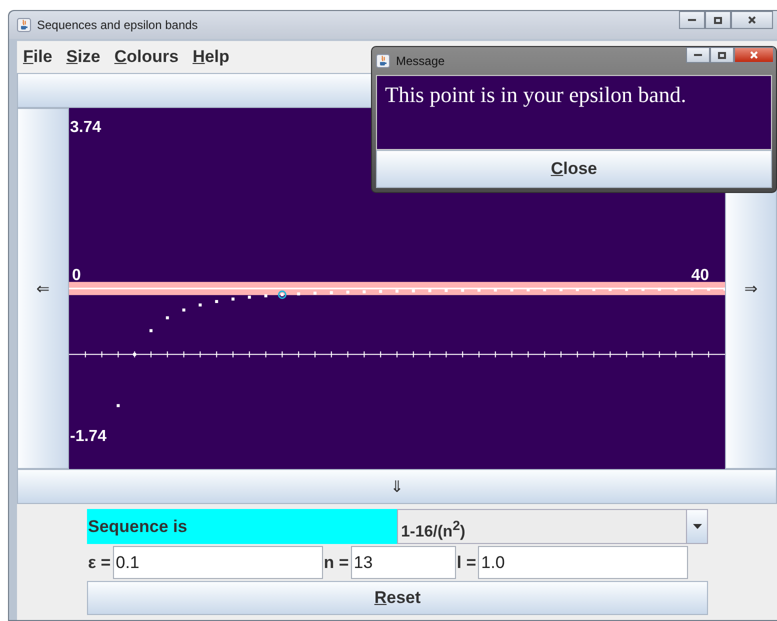 The height and width of the screenshot is (621, 777). What do you see at coordinates (552, 526) in the screenshot?
I see `sequence-dropdown: 1-16/(n$^{2}$)` at bounding box center [552, 526].